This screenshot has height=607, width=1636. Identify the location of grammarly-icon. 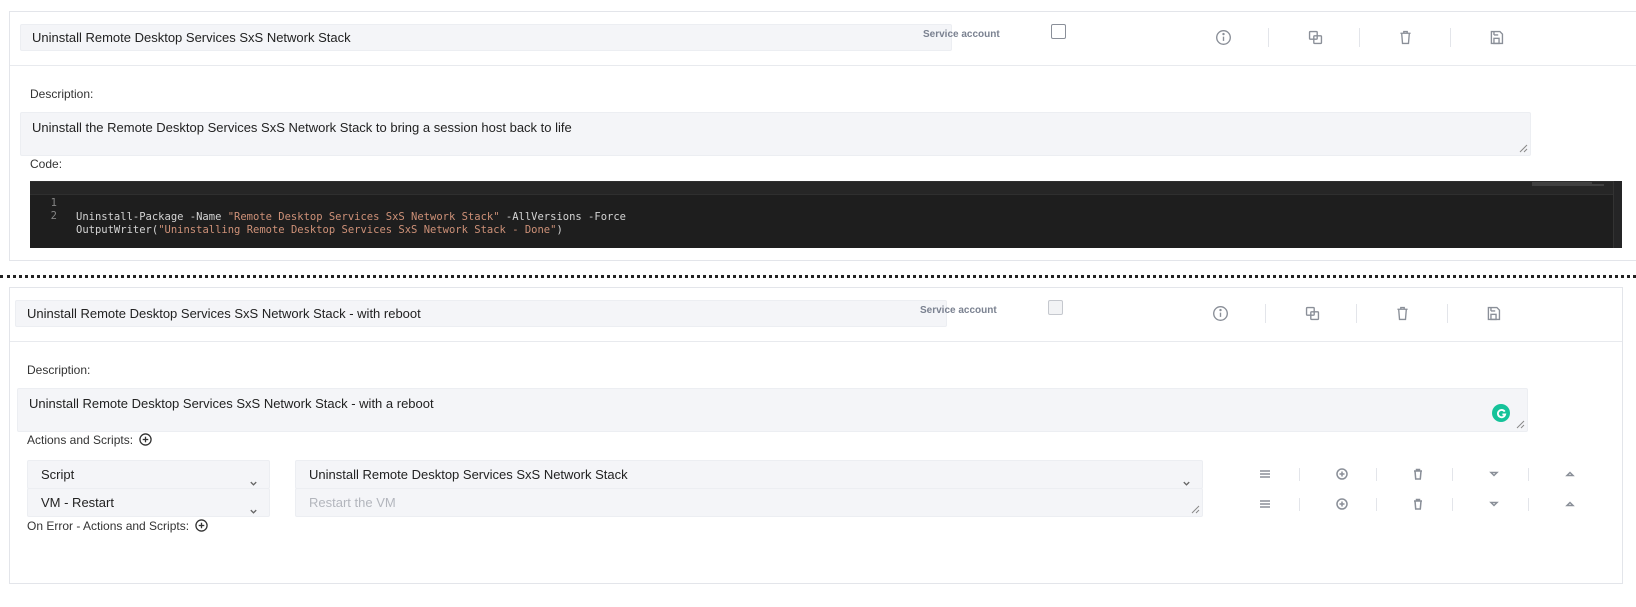
(1501, 413).